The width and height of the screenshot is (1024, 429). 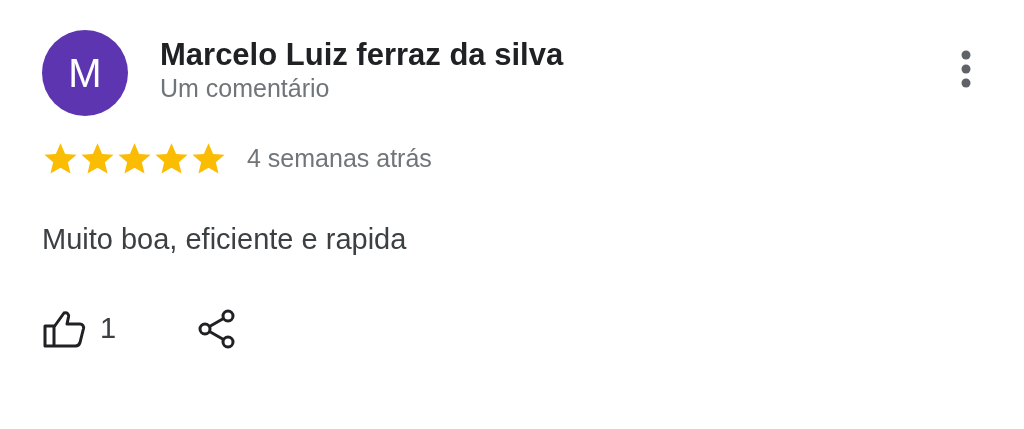 What do you see at coordinates (64, 328) in the screenshot?
I see `thumbs-up-icon` at bounding box center [64, 328].